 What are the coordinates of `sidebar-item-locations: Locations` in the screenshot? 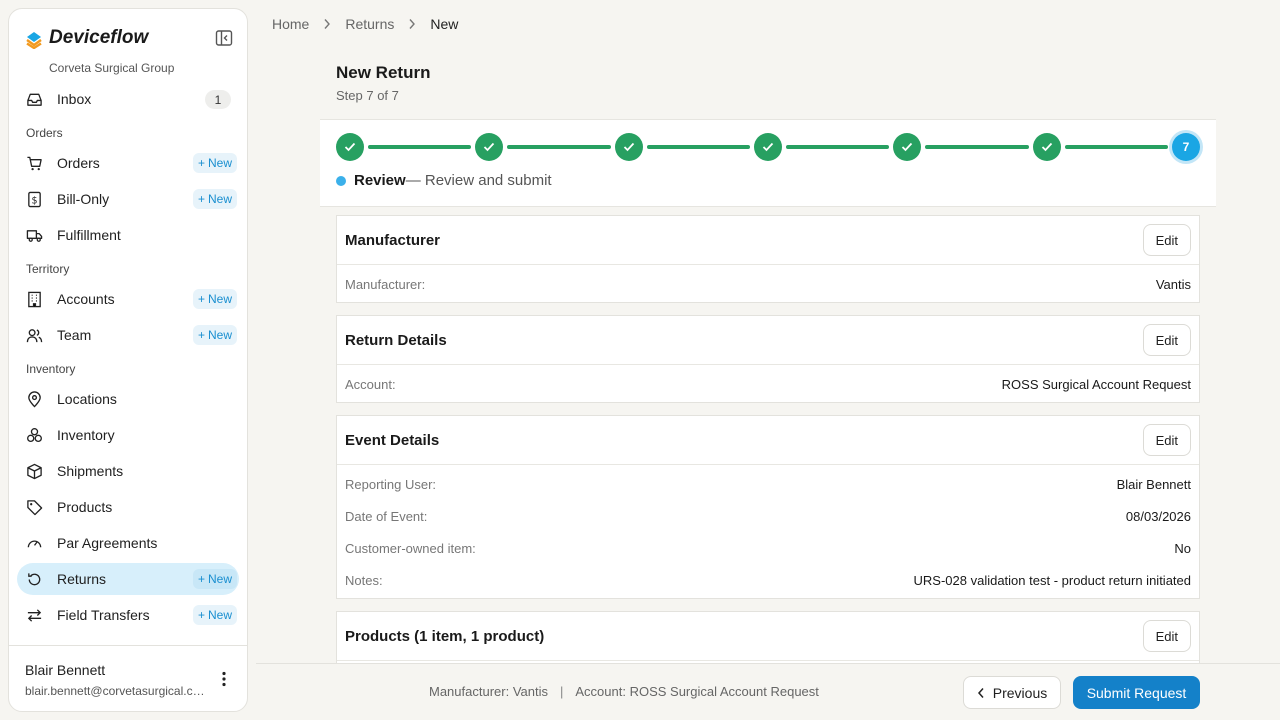 It's located at (128, 399).